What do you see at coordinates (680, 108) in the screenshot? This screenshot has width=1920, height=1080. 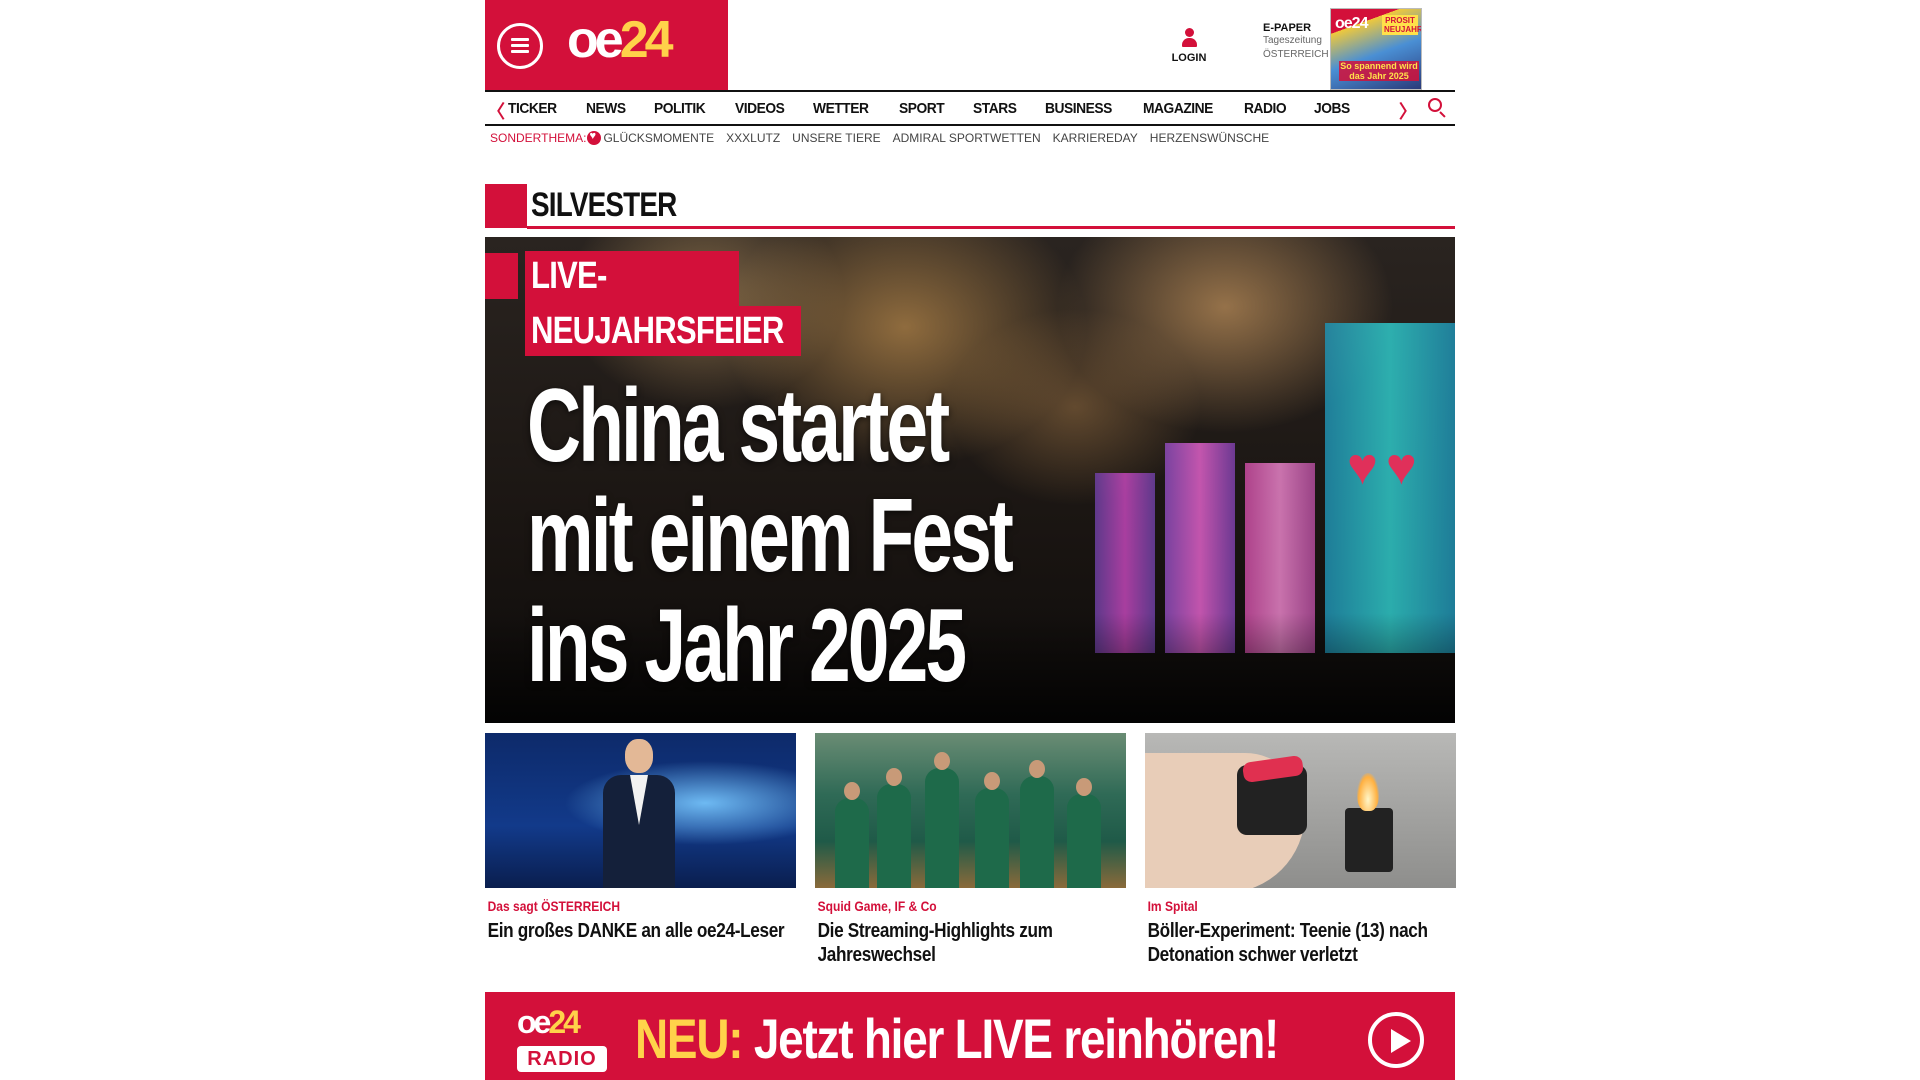 I see `nav-item-politik: POLITIK` at bounding box center [680, 108].